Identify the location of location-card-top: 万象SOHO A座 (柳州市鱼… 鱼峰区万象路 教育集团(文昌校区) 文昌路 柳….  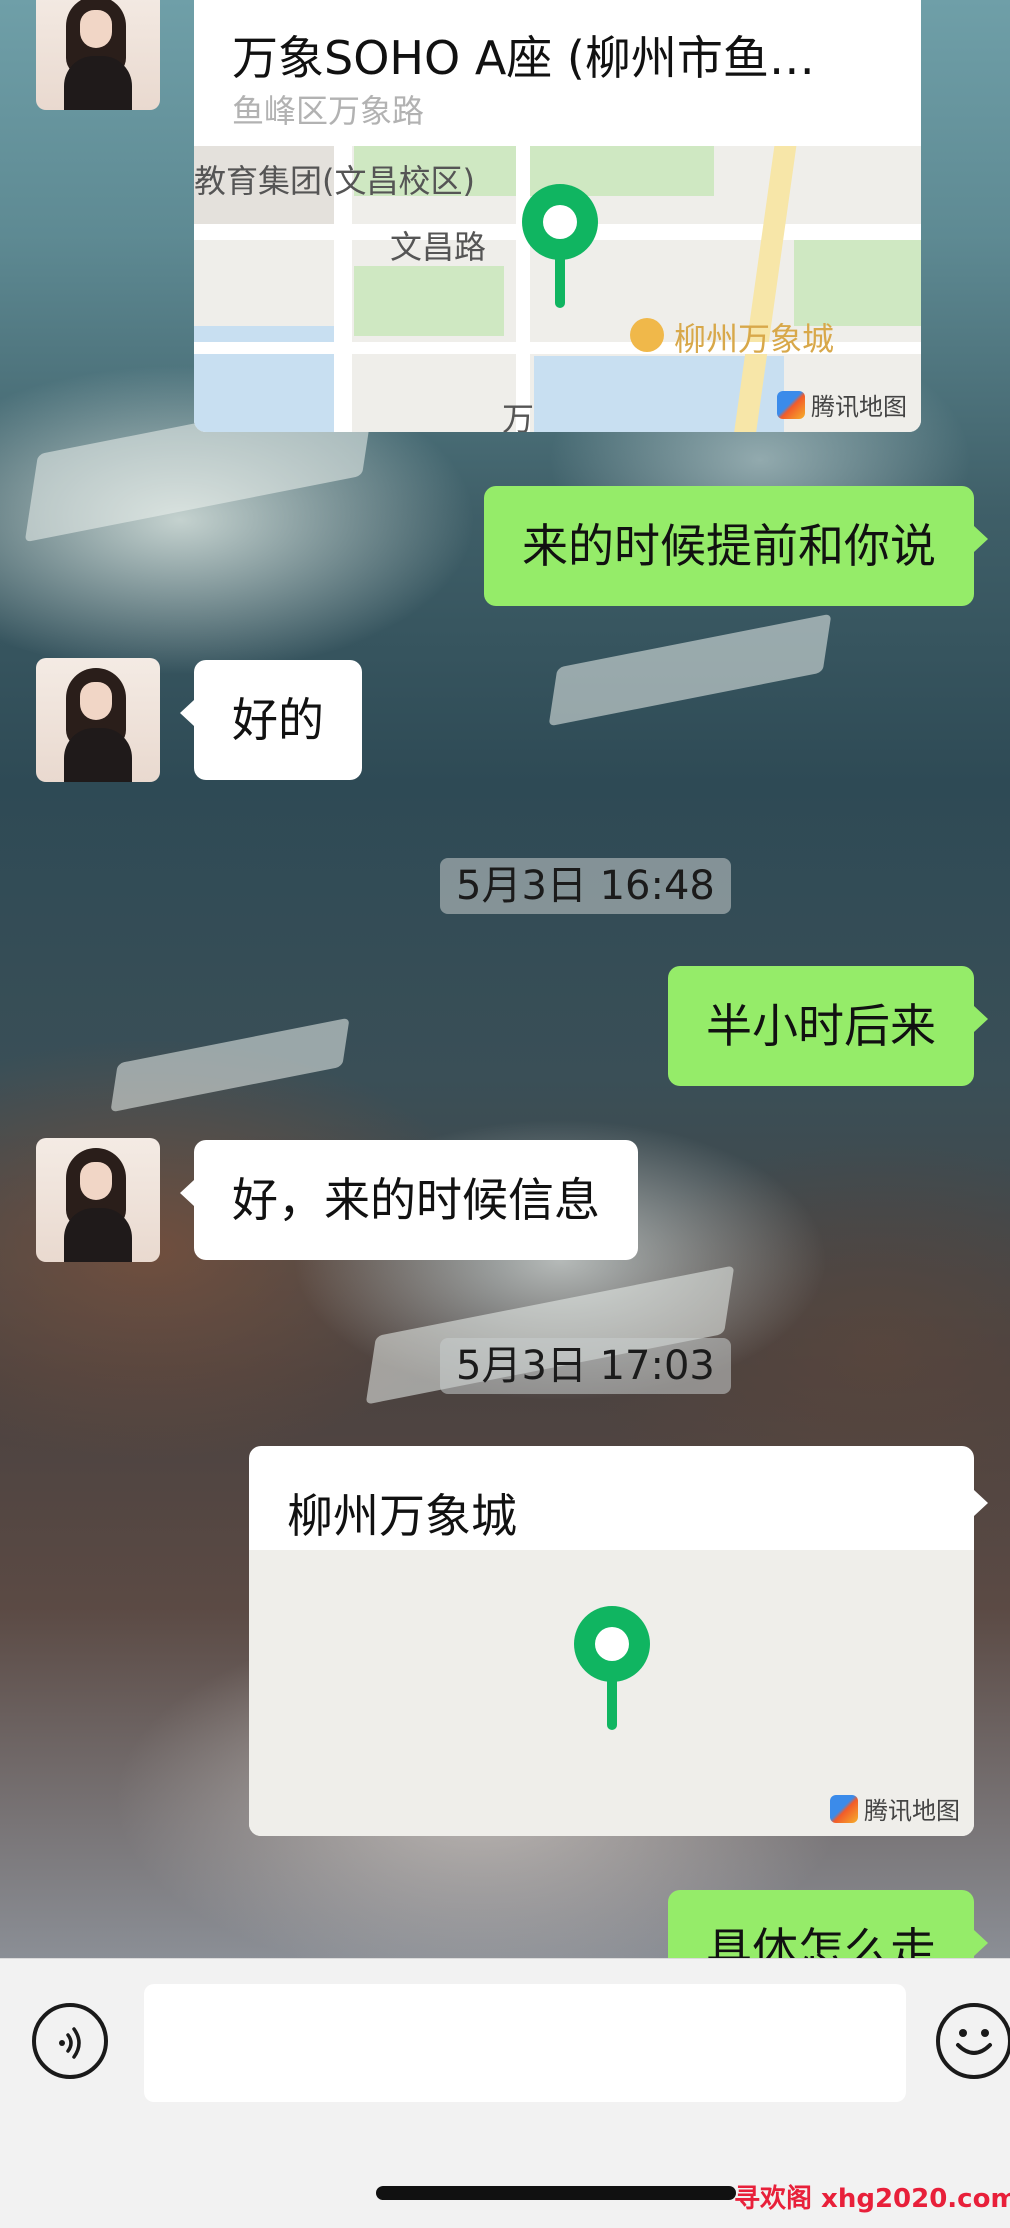
(557, 216).